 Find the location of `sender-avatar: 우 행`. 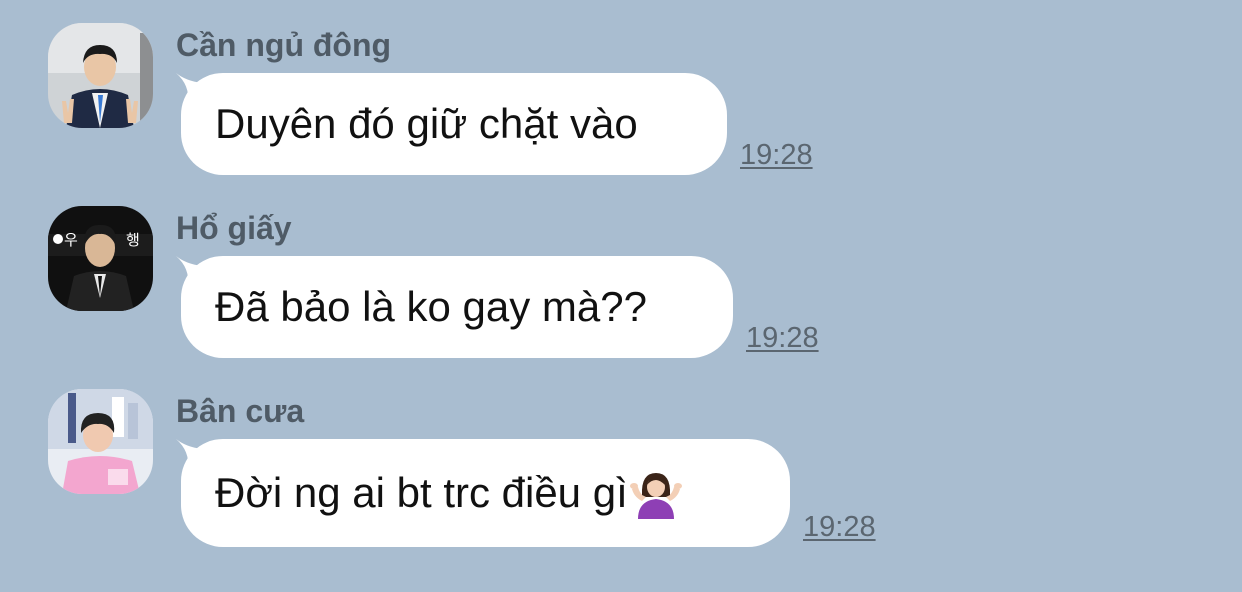

sender-avatar: 우 행 is located at coordinates (100, 258).